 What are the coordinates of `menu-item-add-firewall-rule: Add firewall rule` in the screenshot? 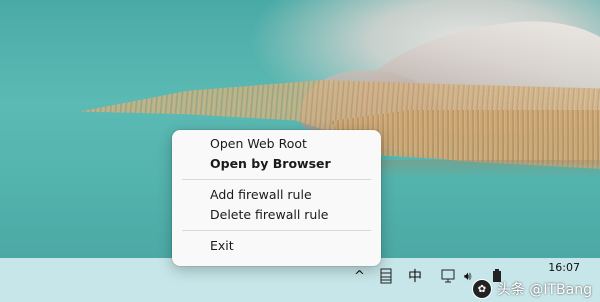 It's located at (276, 195).